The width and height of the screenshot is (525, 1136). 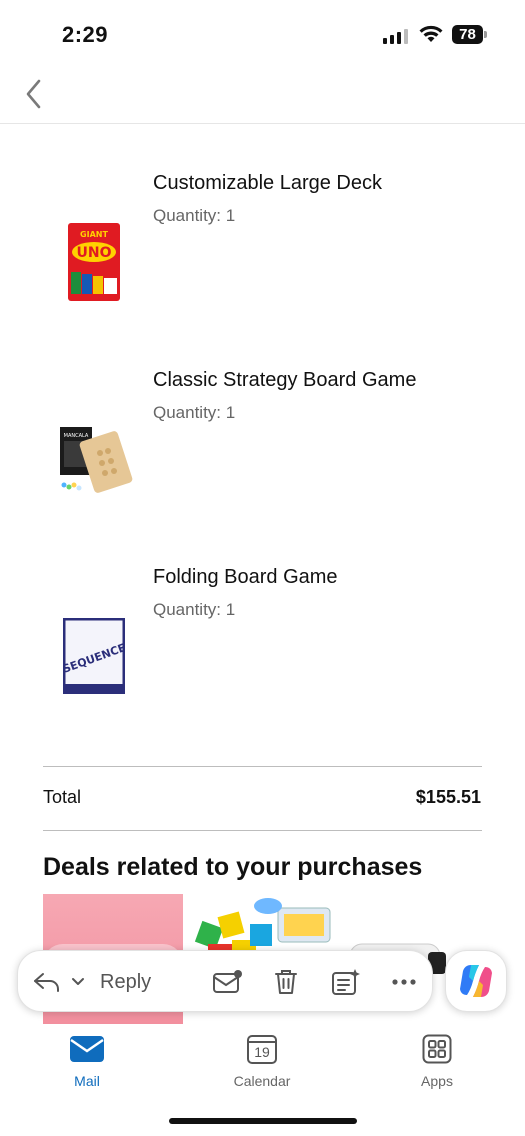 I want to click on uno-product-image: GIANT UNO, so click(x=94, y=262).